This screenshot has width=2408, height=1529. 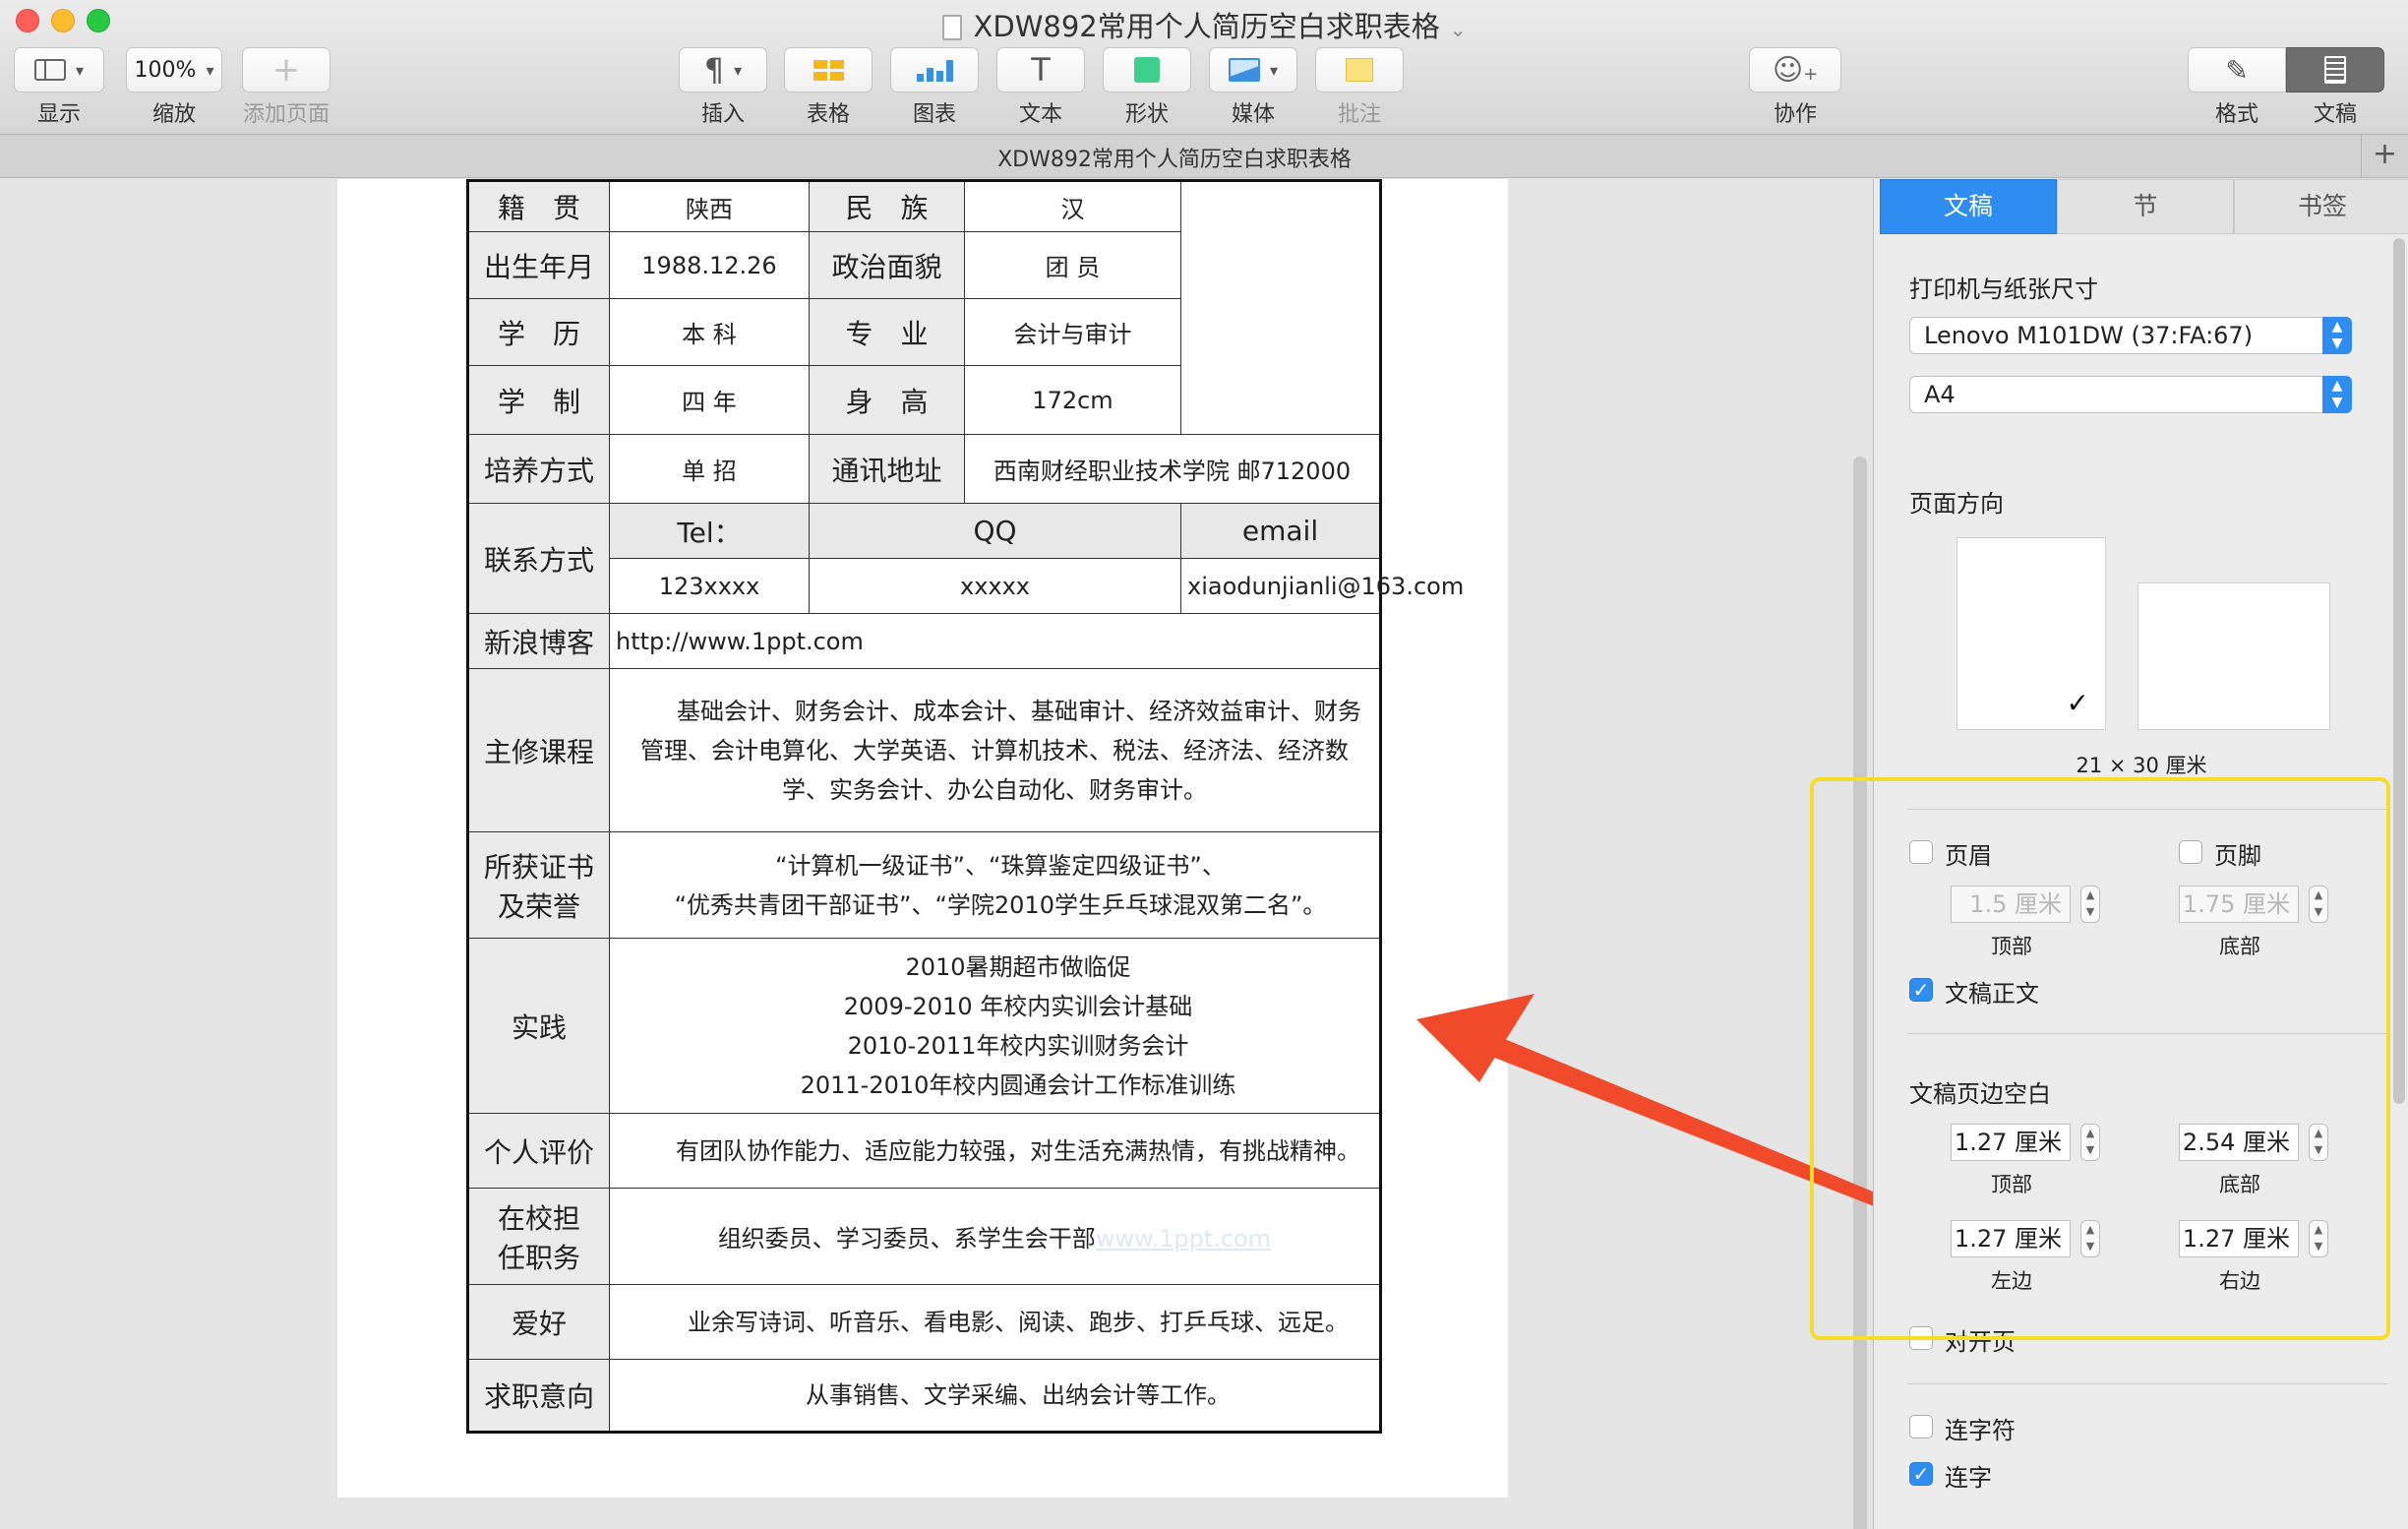 I want to click on paper-value: A4, so click(x=1940, y=394).